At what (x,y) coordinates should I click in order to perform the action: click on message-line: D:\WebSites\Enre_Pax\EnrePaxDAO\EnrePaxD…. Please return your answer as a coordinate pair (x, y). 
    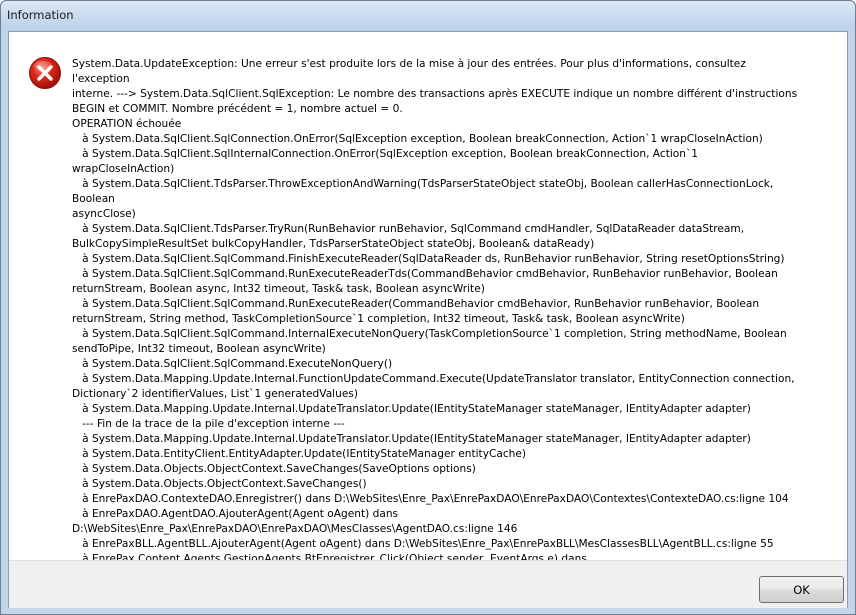
    Looking at the image, I should click on (295, 529).